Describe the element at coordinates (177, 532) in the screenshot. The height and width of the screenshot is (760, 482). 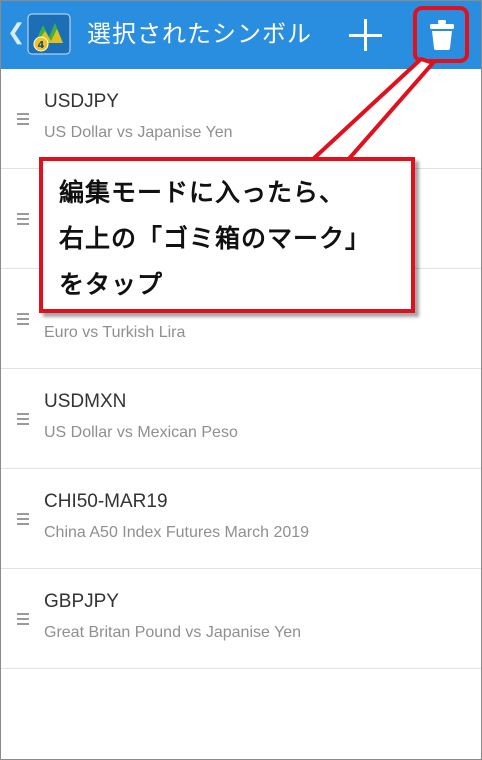
I see `symbol-description: China A50 Index Futures March 2019` at that location.